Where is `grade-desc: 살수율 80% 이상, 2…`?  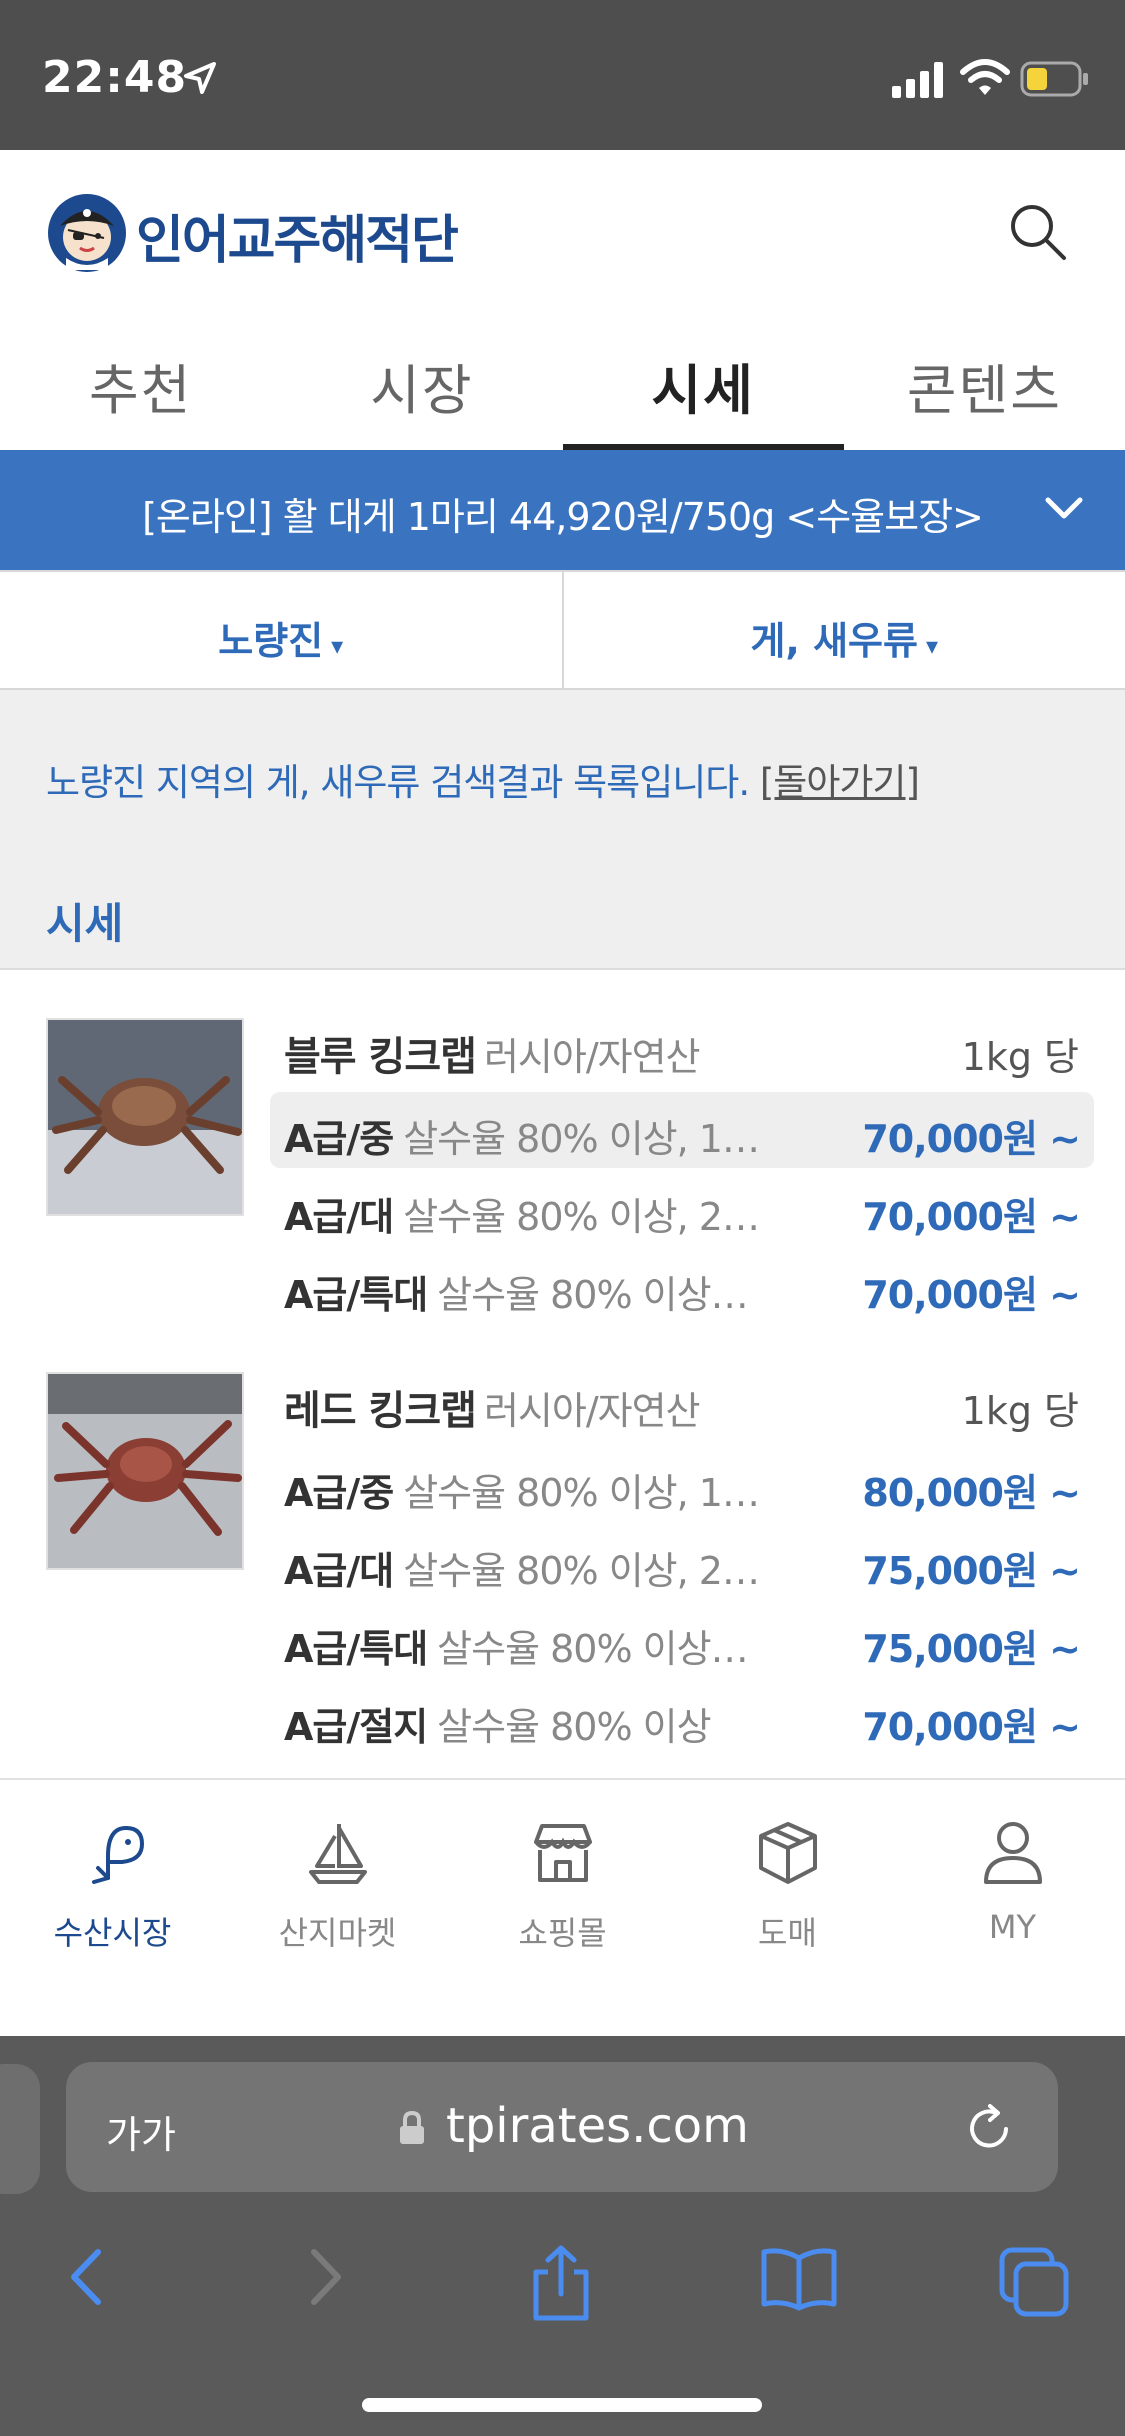 grade-desc: 살수율 80% 이상, 2… is located at coordinates (581, 1571).